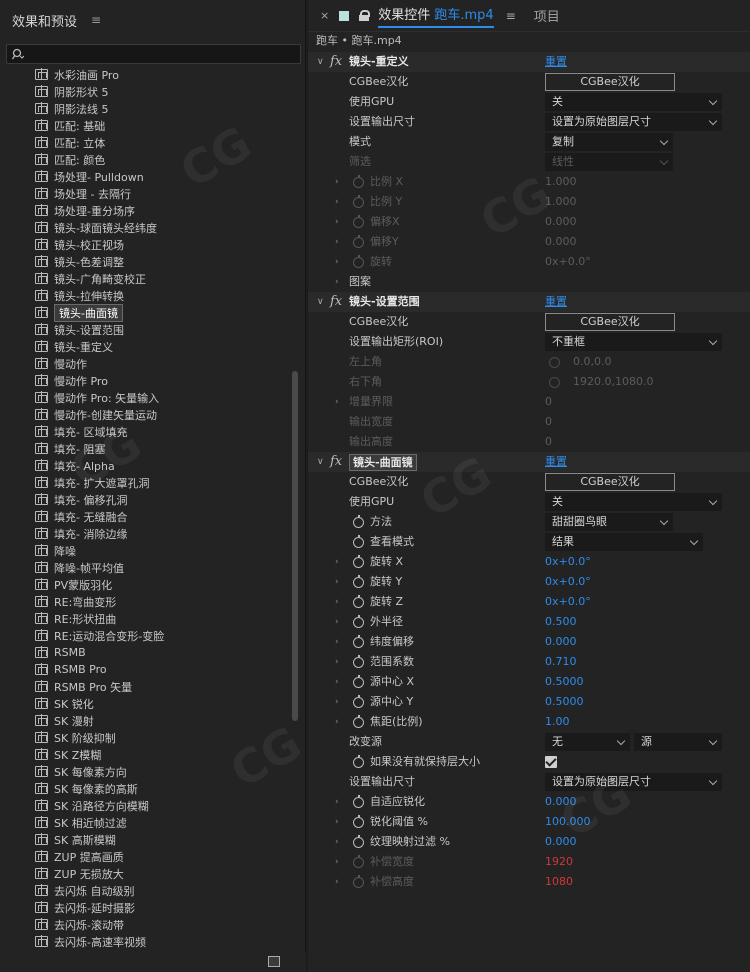 The height and width of the screenshot is (972, 750). I want to click on effect-list-item: 去闪烁-延时摄影, so click(144, 907).